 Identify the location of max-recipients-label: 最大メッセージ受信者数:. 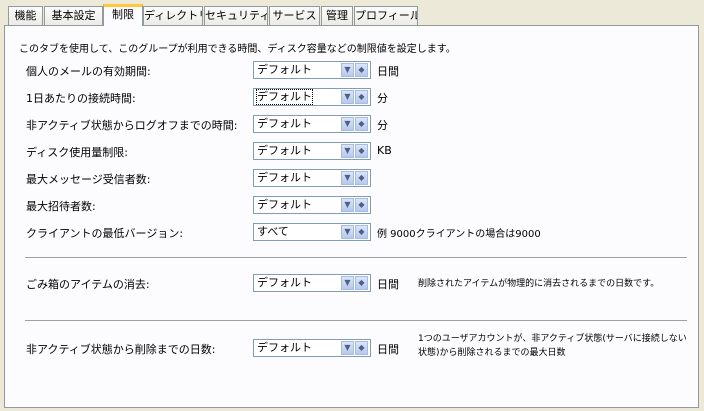
(88, 179).